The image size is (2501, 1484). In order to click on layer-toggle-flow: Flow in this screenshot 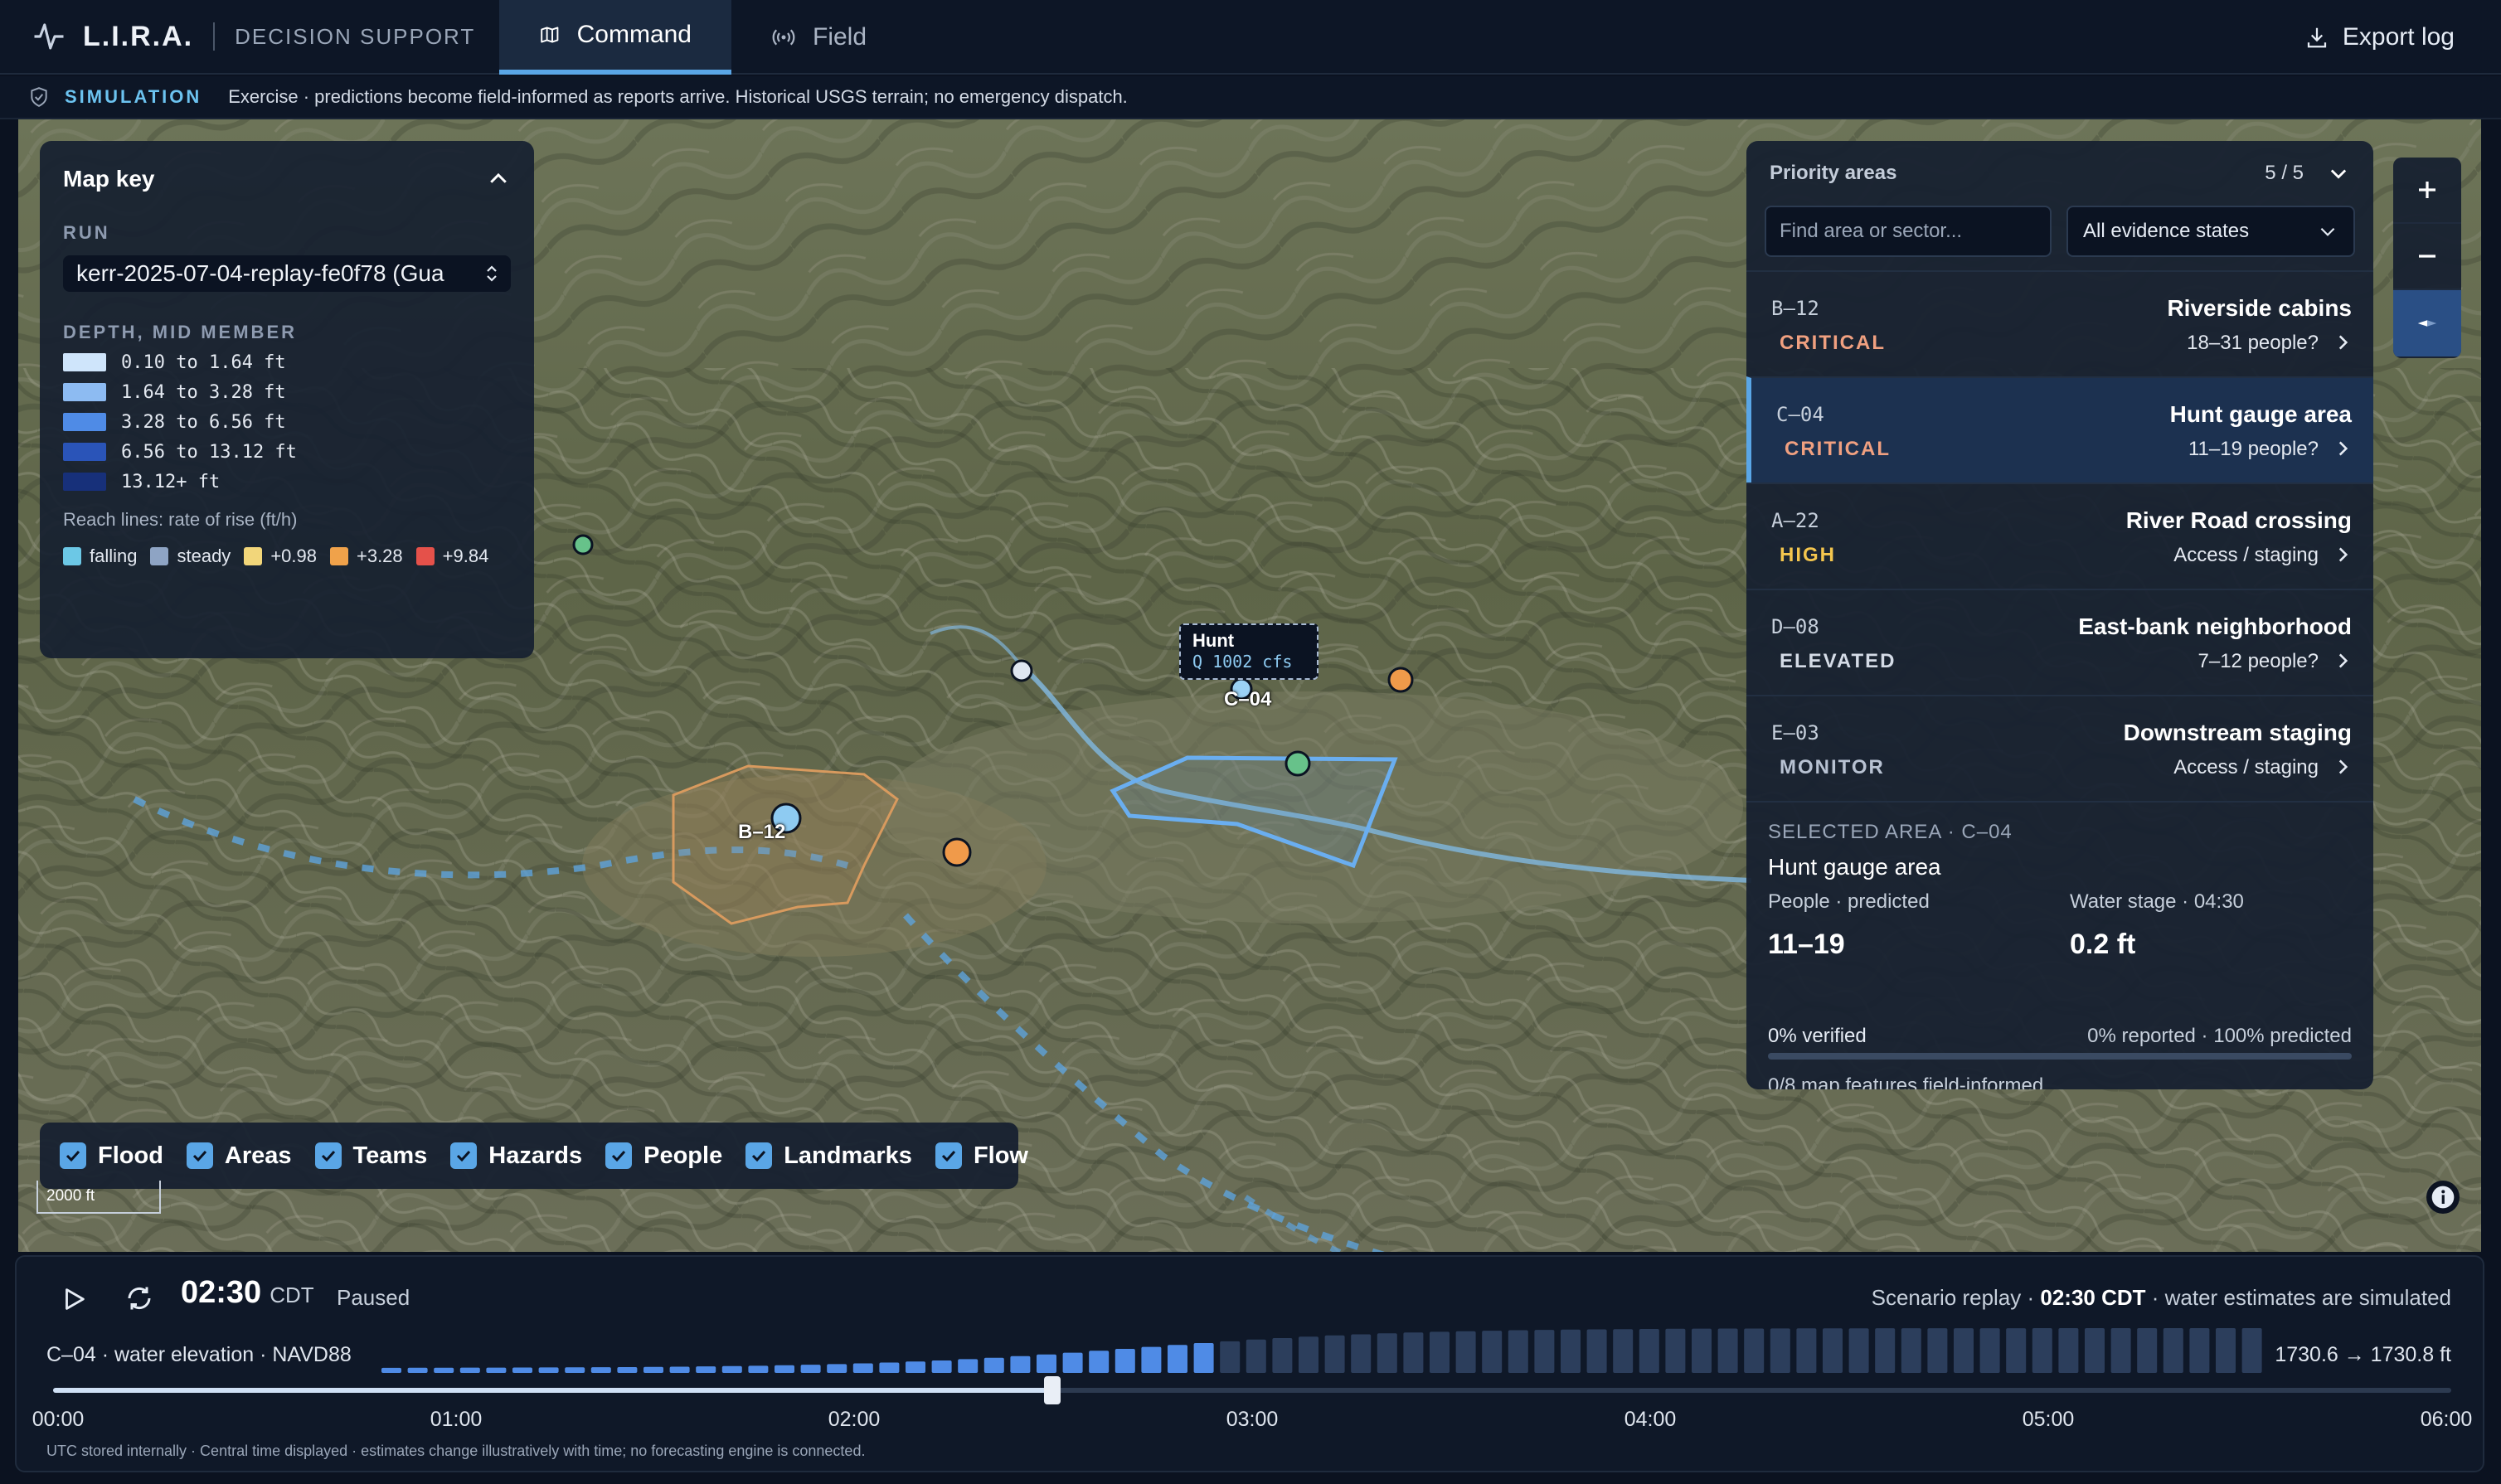, I will do `click(981, 1156)`.